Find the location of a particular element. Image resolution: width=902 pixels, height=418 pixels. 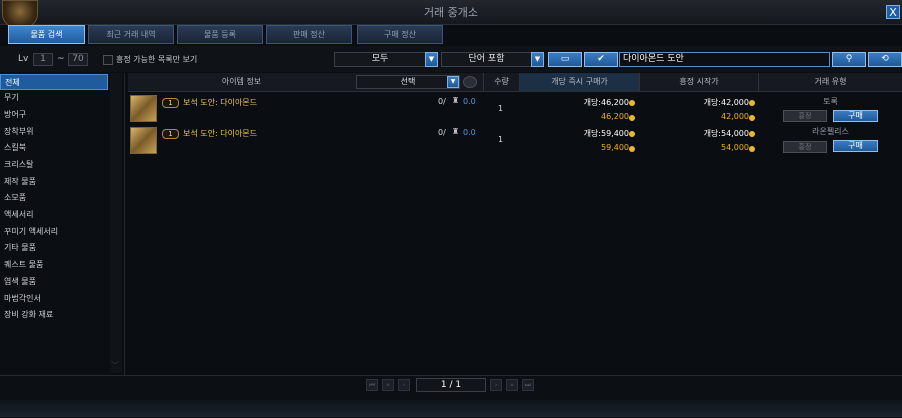

prev-page-icon: ‹ is located at coordinates (404, 385).